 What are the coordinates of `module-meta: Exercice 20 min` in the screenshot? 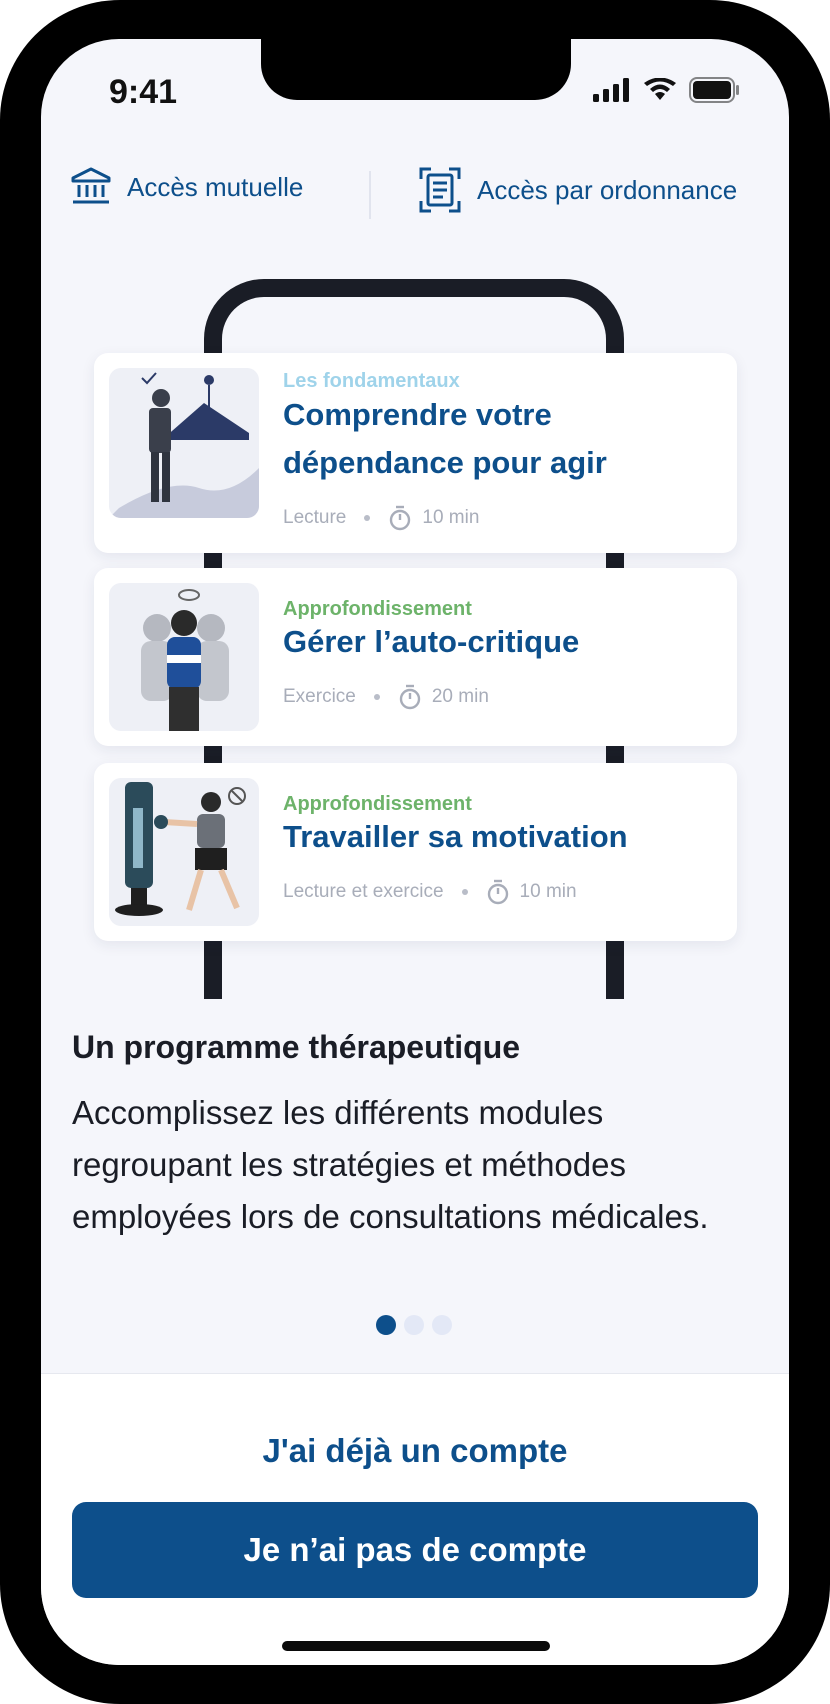 It's located at (386, 697).